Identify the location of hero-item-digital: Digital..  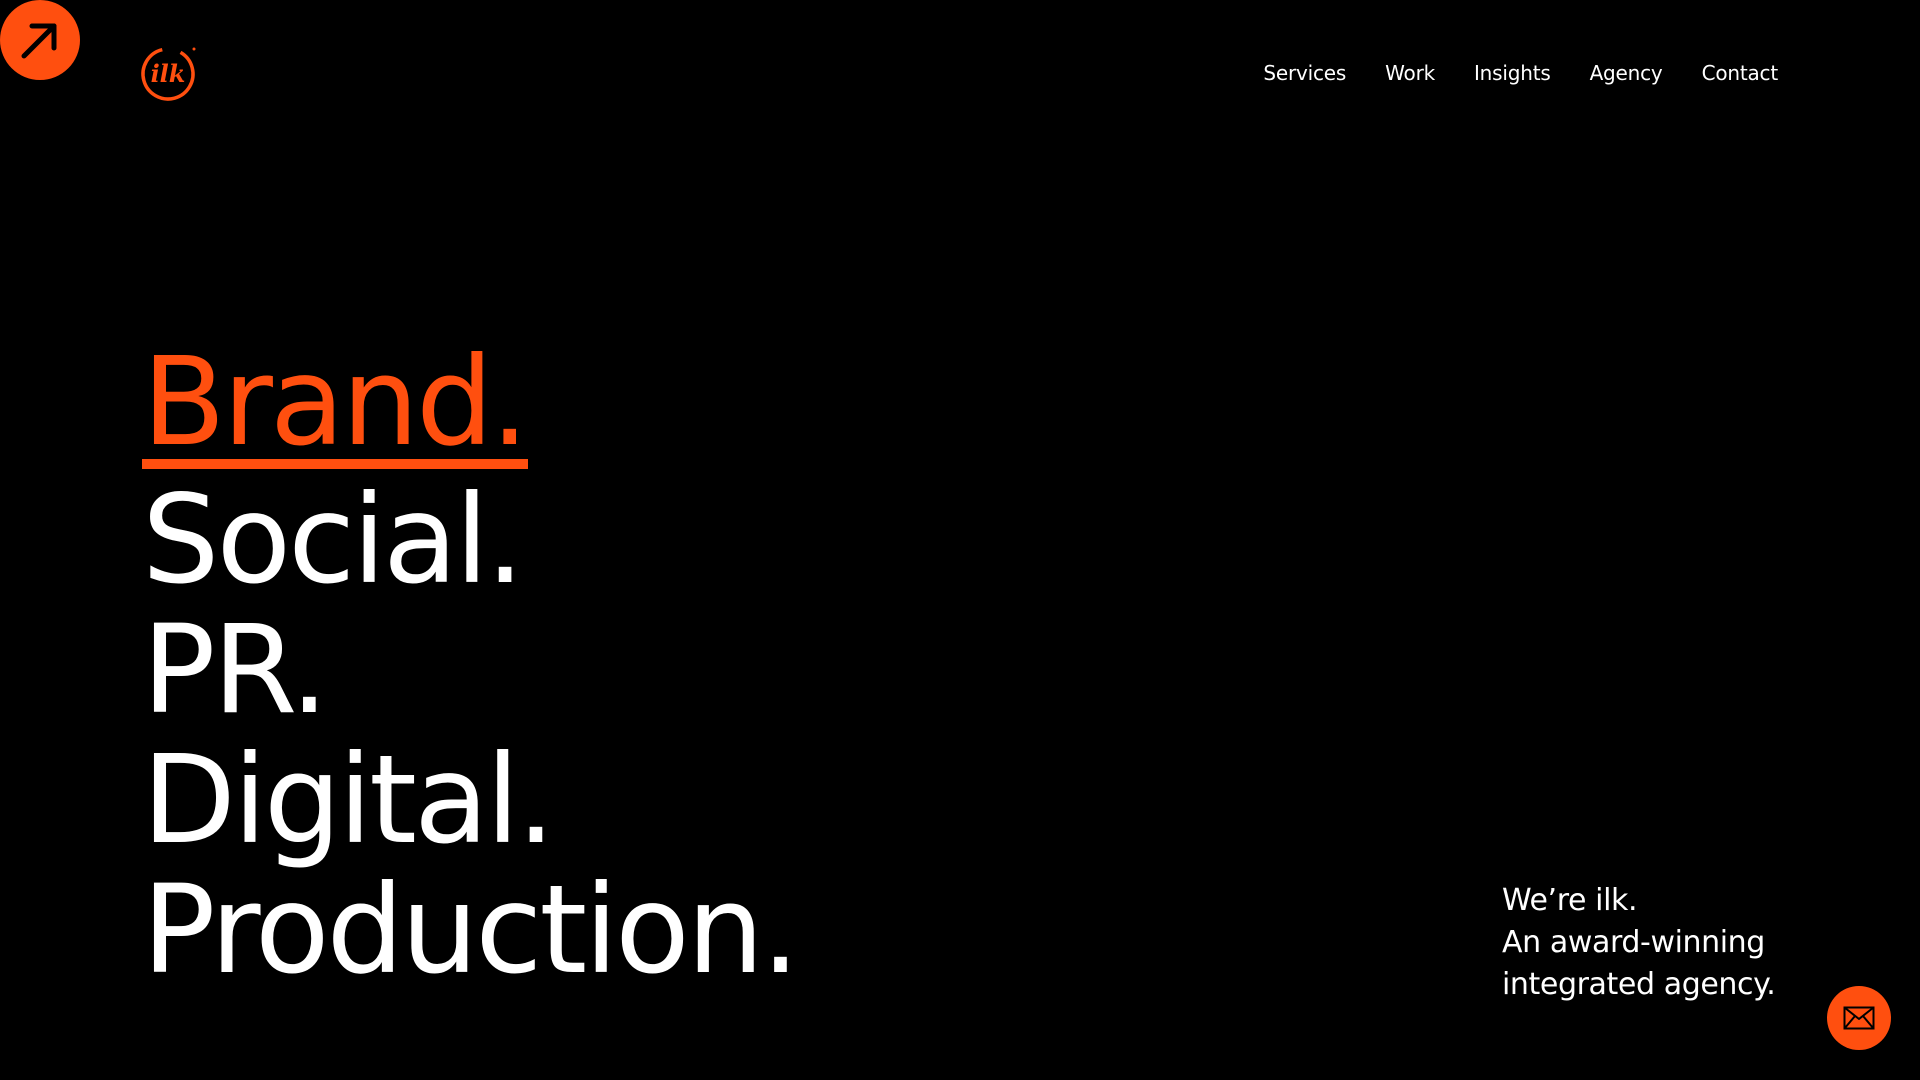
(469, 800).